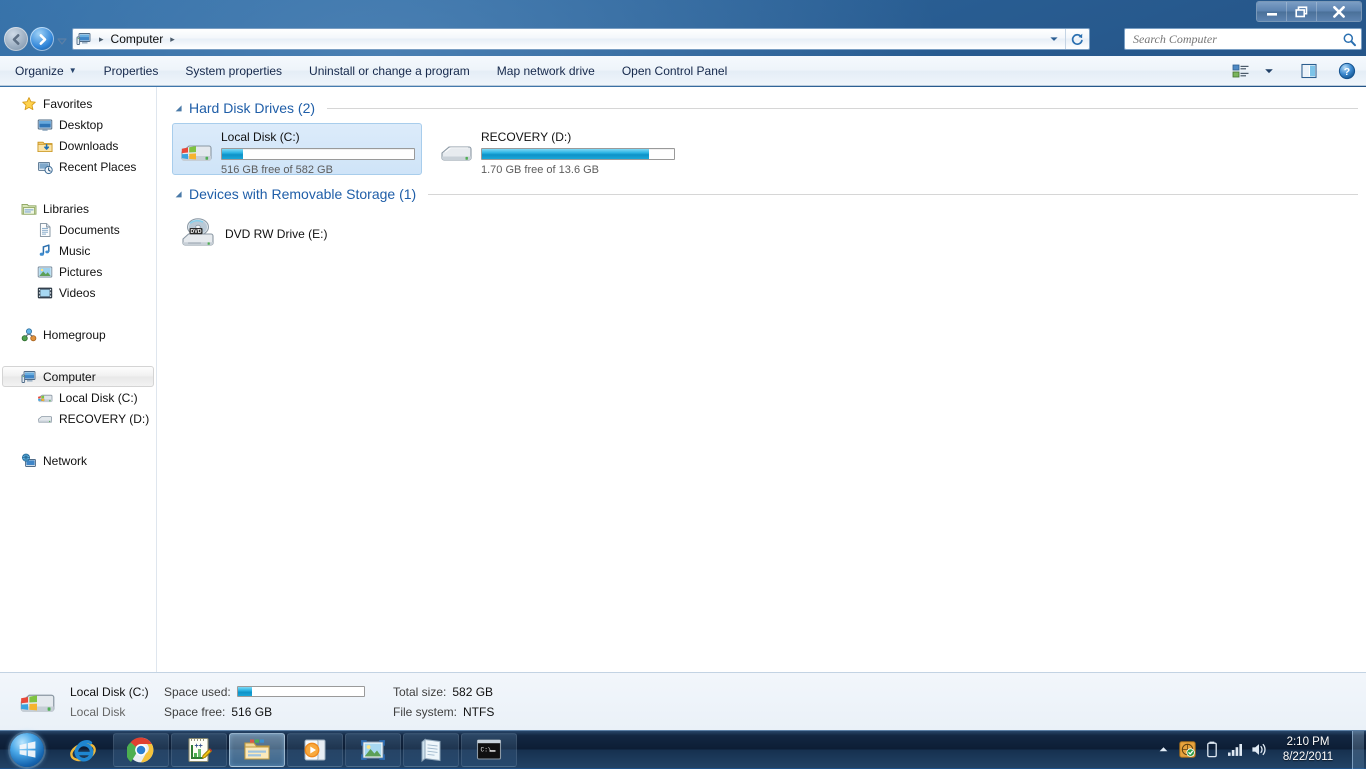 Image resolution: width=1366 pixels, height=769 pixels. Describe the element at coordinates (110, 701) in the screenshot. I see `details-title-column: Local Disk (C:) Local Disk` at that location.